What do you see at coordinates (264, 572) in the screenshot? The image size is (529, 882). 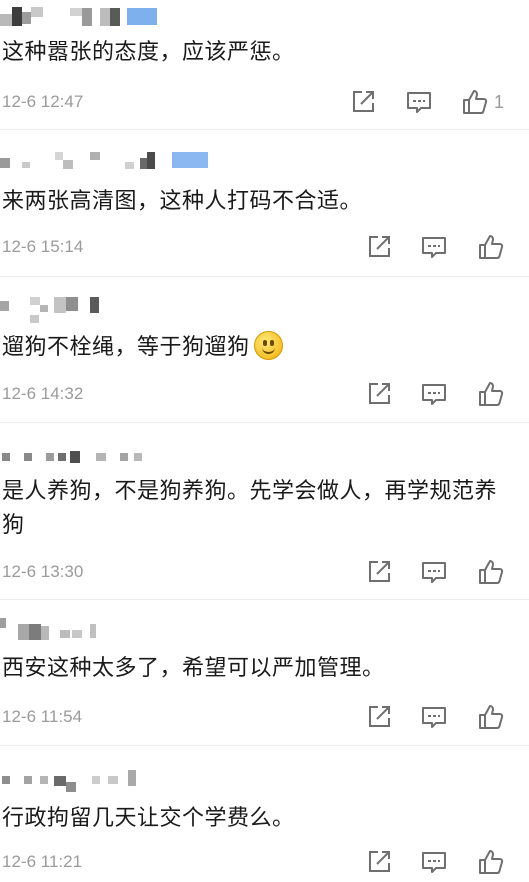 I see `comment-meta: 12-6 13:30` at bounding box center [264, 572].